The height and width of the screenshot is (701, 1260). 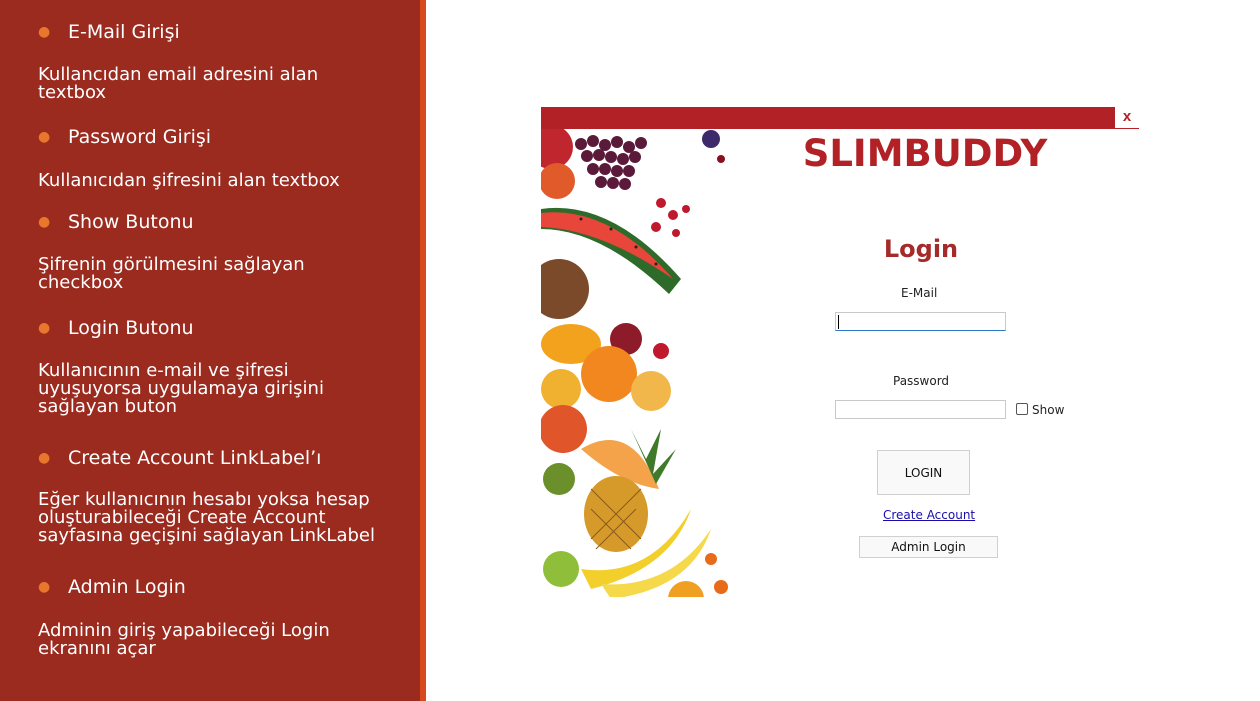 What do you see at coordinates (920, 321) in the screenshot?
I see `email-field` at bounding box center [920, 321].